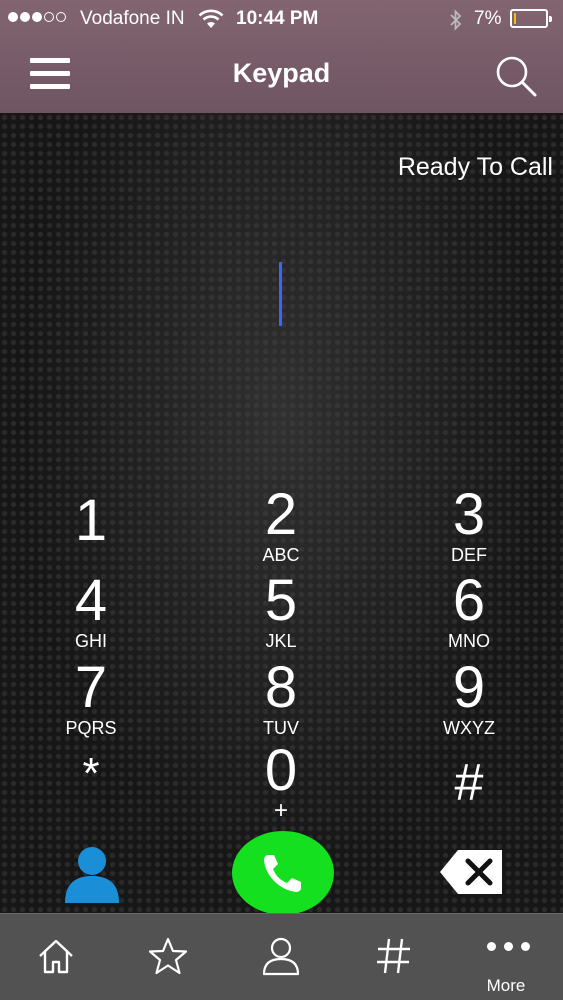  I want to click on battery-icon, so click(531, 18).